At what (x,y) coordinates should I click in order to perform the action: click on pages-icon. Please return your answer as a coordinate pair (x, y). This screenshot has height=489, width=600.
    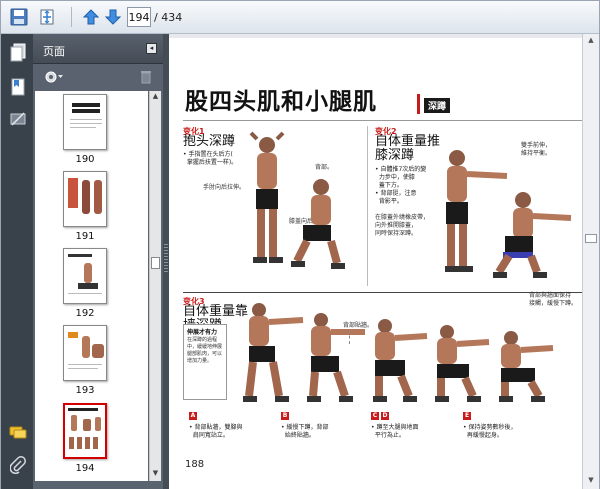
    Looking at the image, I should click on (18, 53).